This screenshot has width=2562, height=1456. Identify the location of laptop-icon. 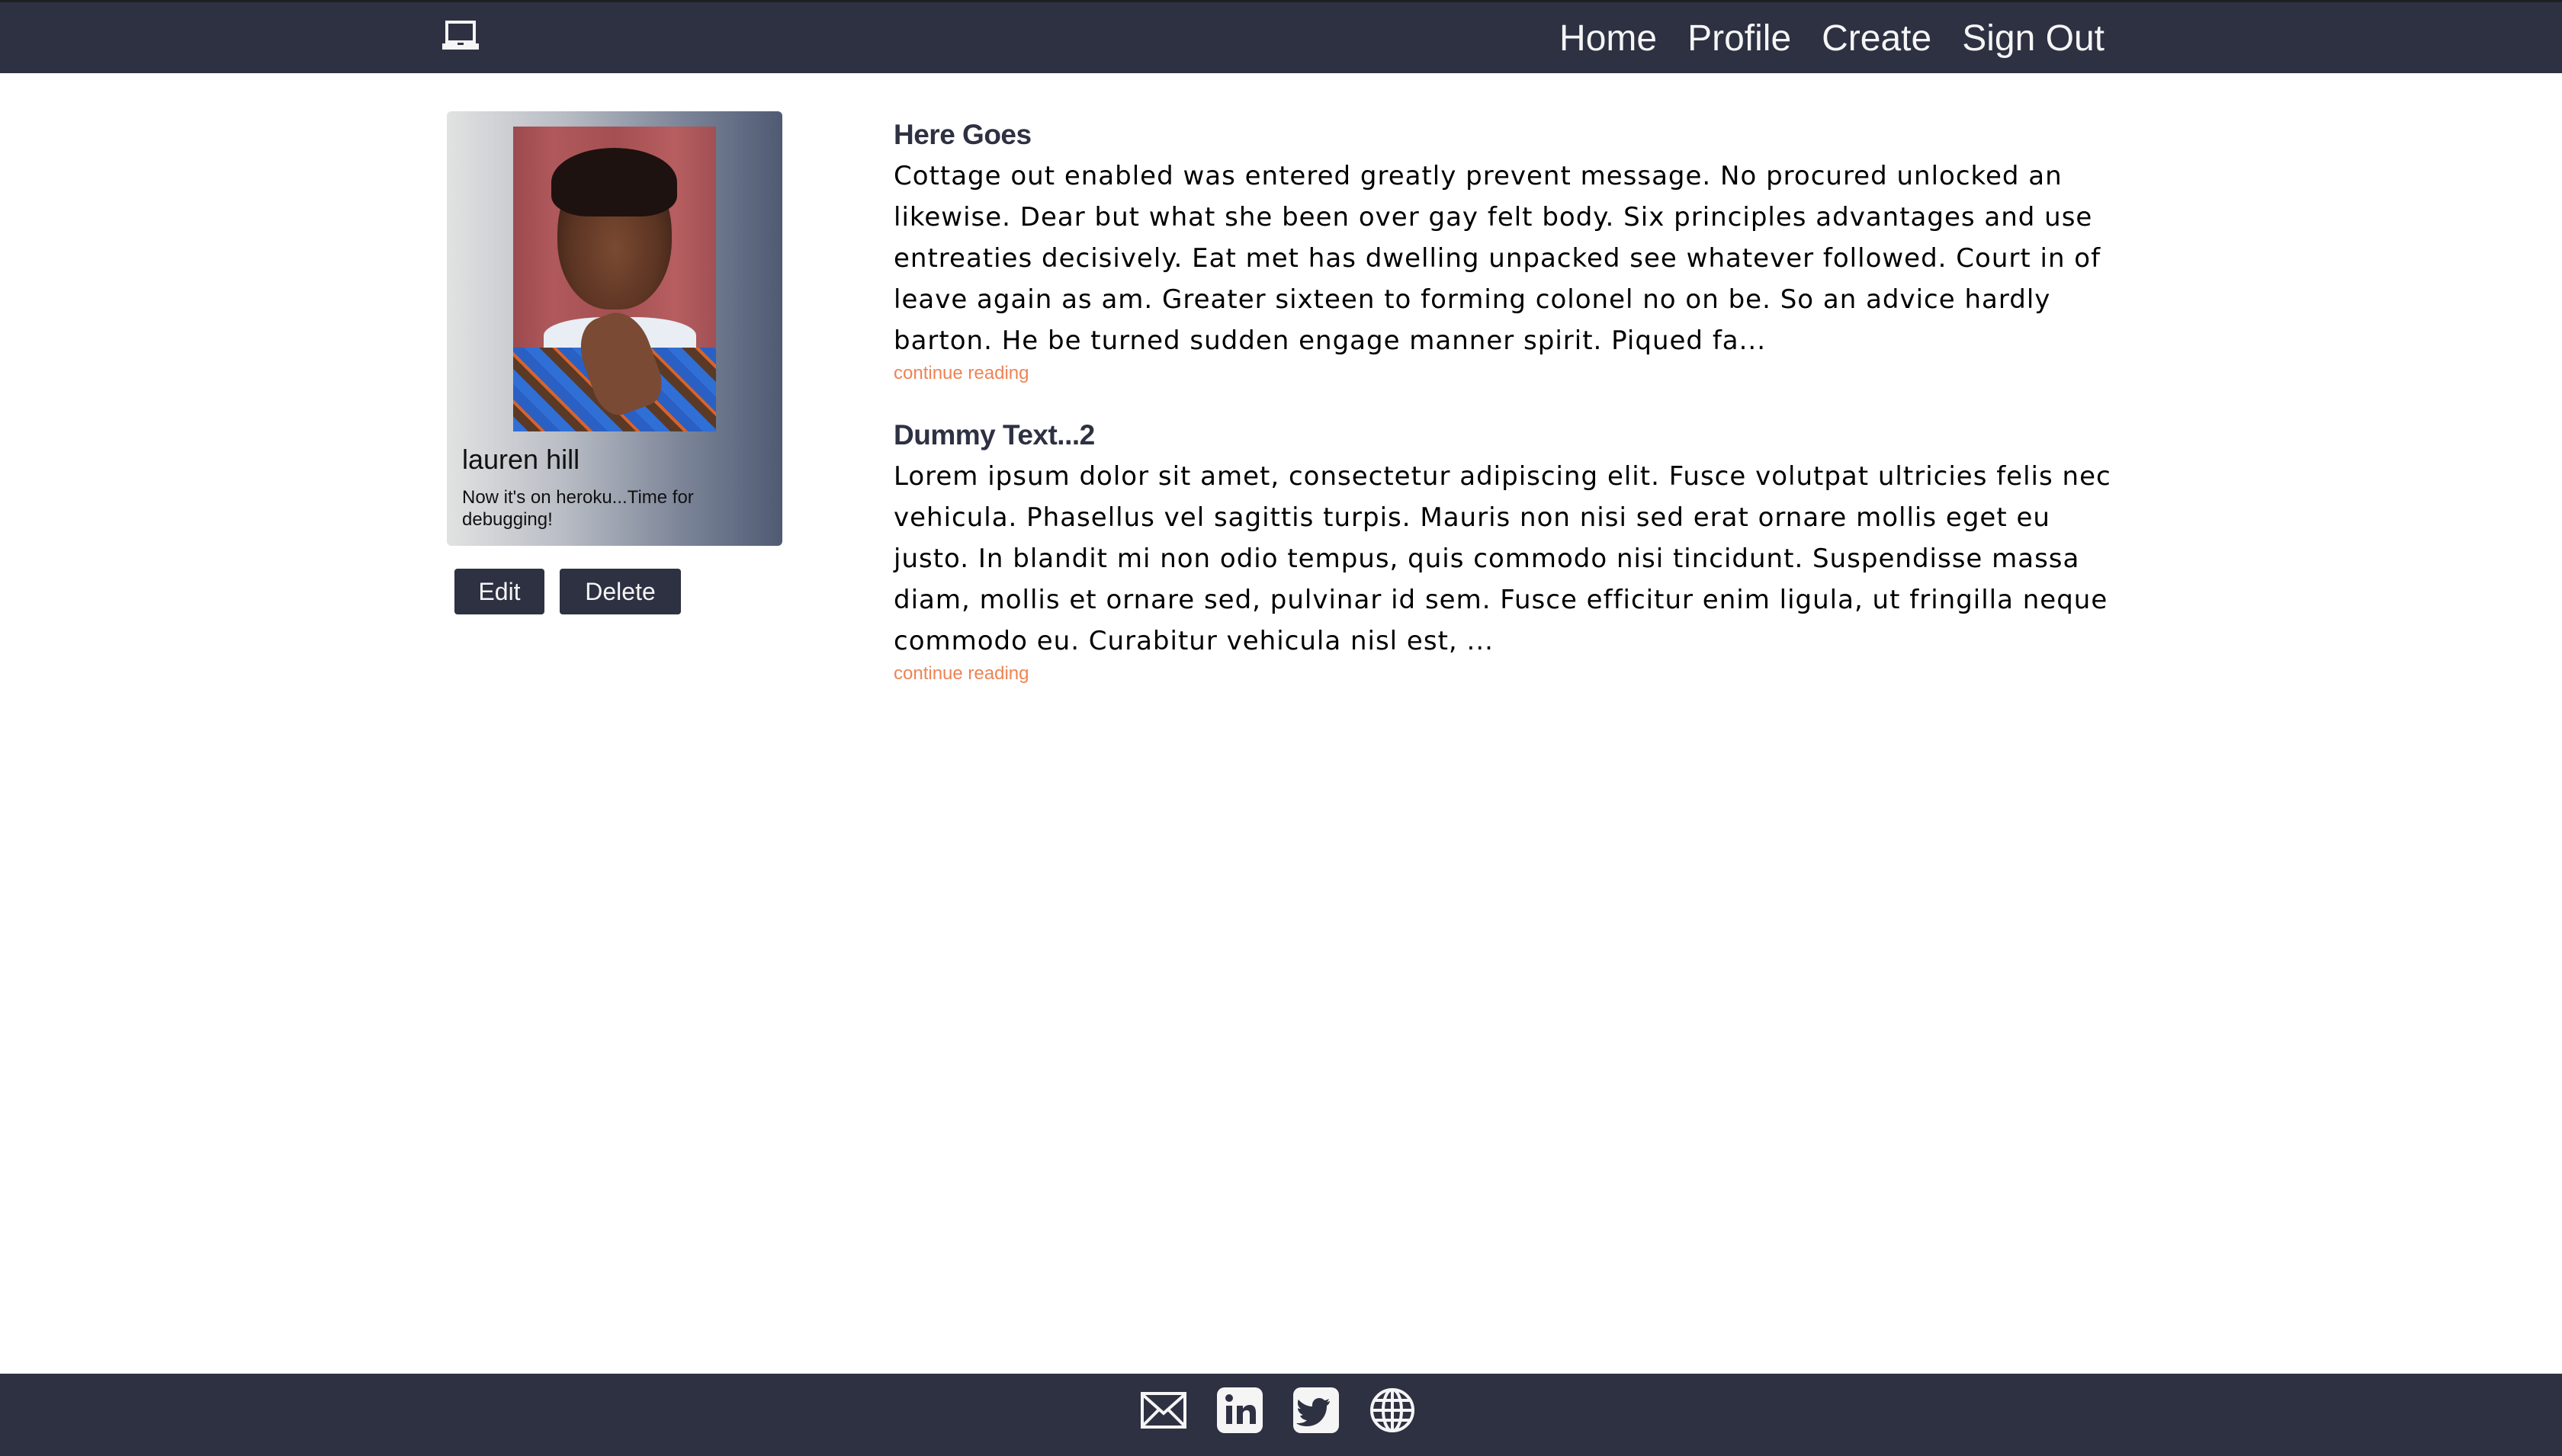
(460, 35).